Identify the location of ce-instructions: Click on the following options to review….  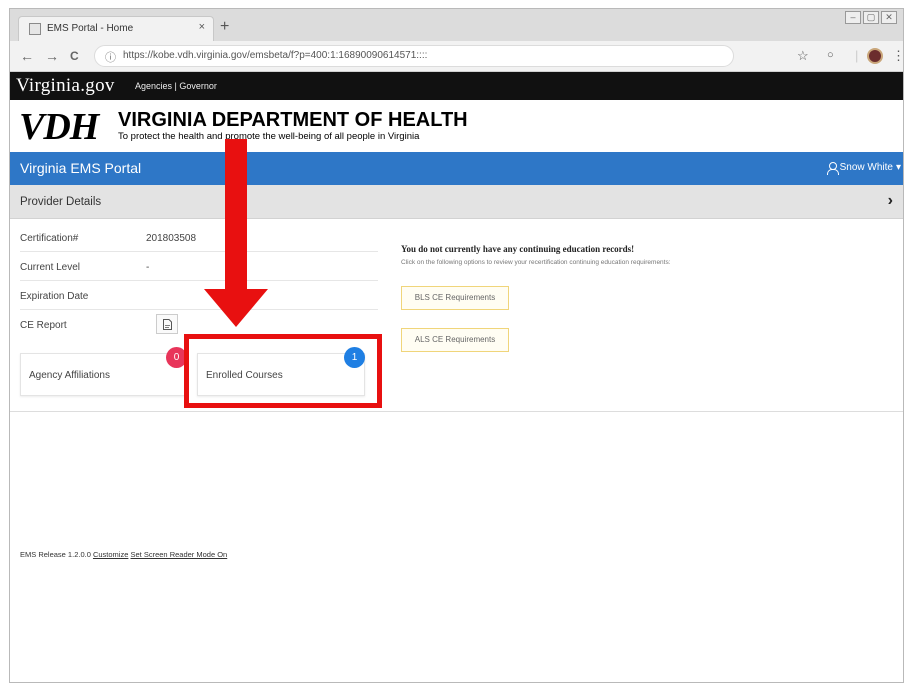
(536, 262).